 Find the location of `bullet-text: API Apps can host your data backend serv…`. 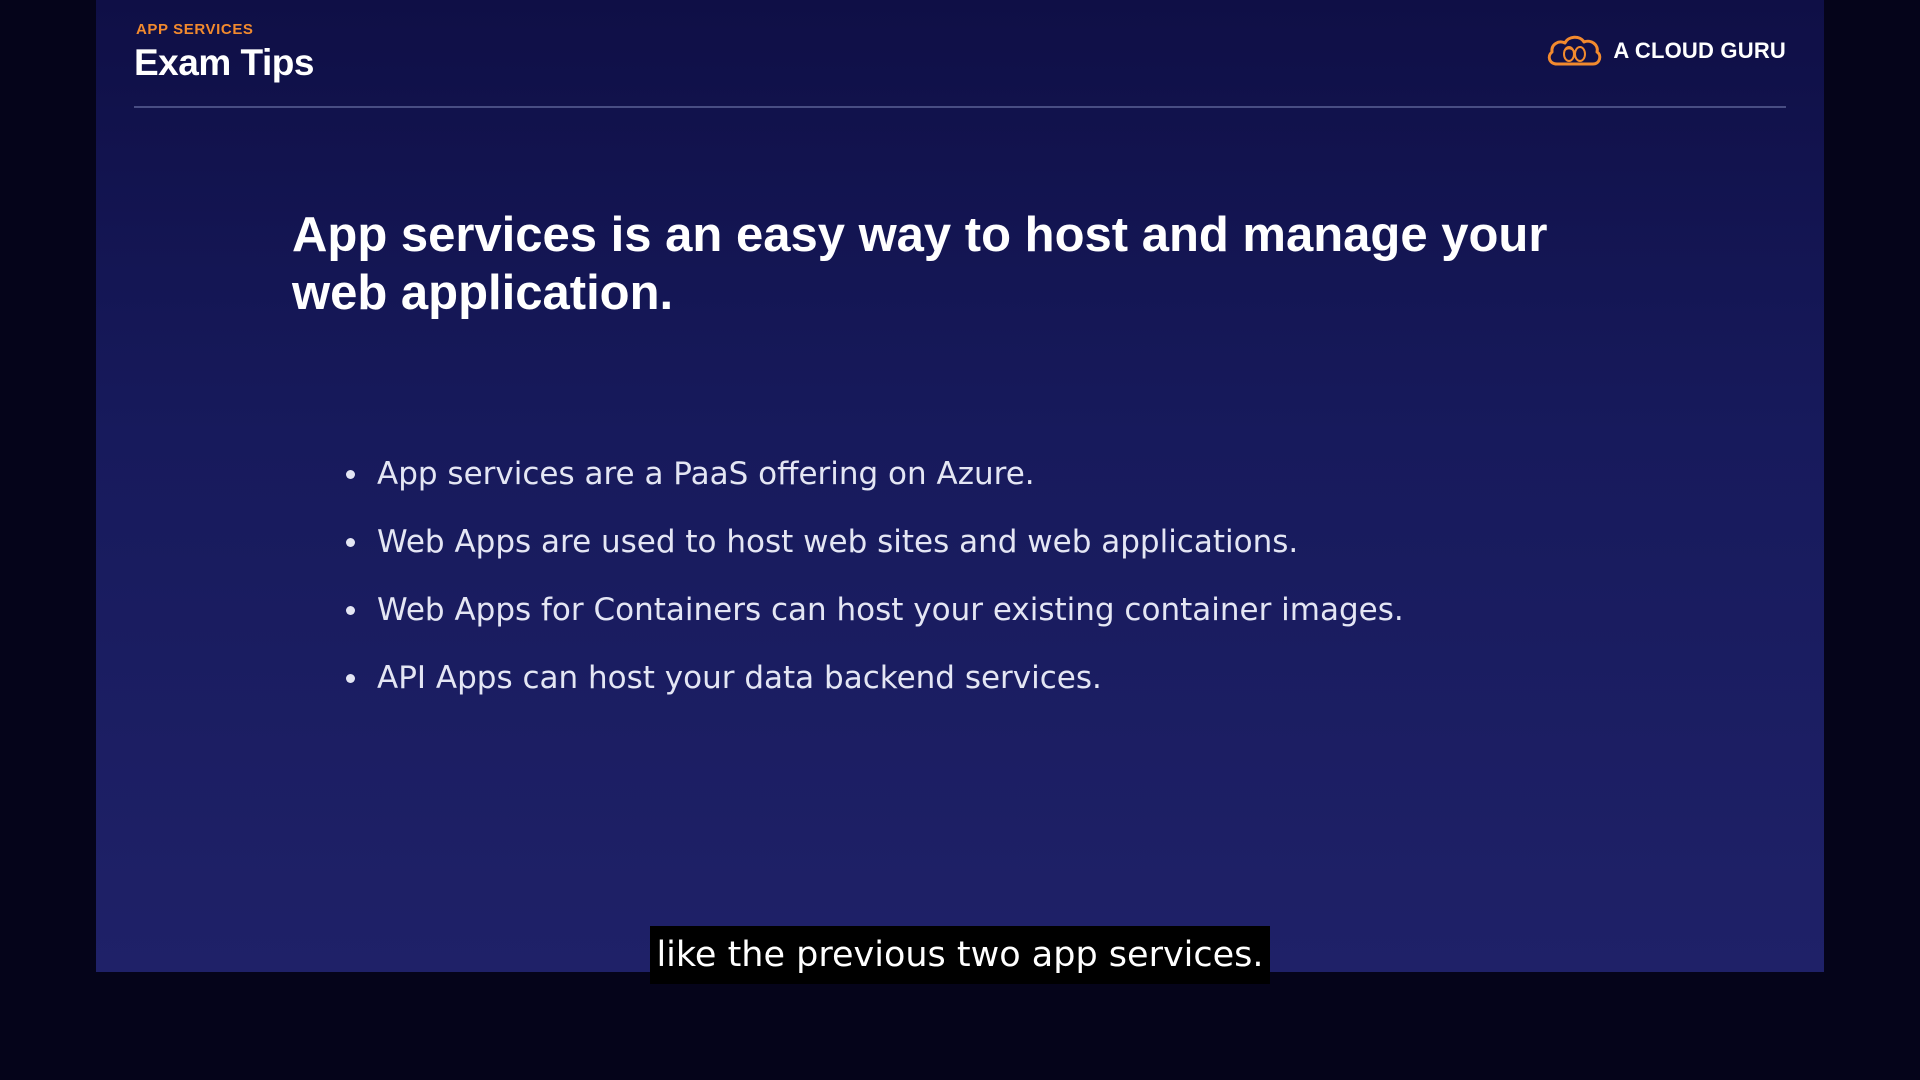

bullet-text: API Apps can host your data backend serv… is located at coordinates (739, 678).